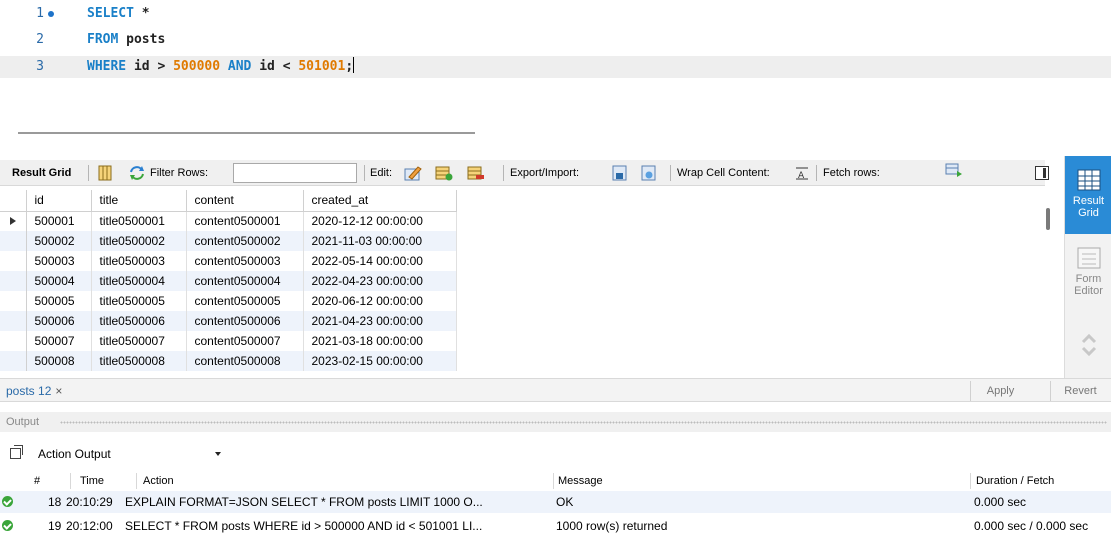 This screenshot has width=1111, height=545. I want to click on cell-id: 500006, so click(59, 321).